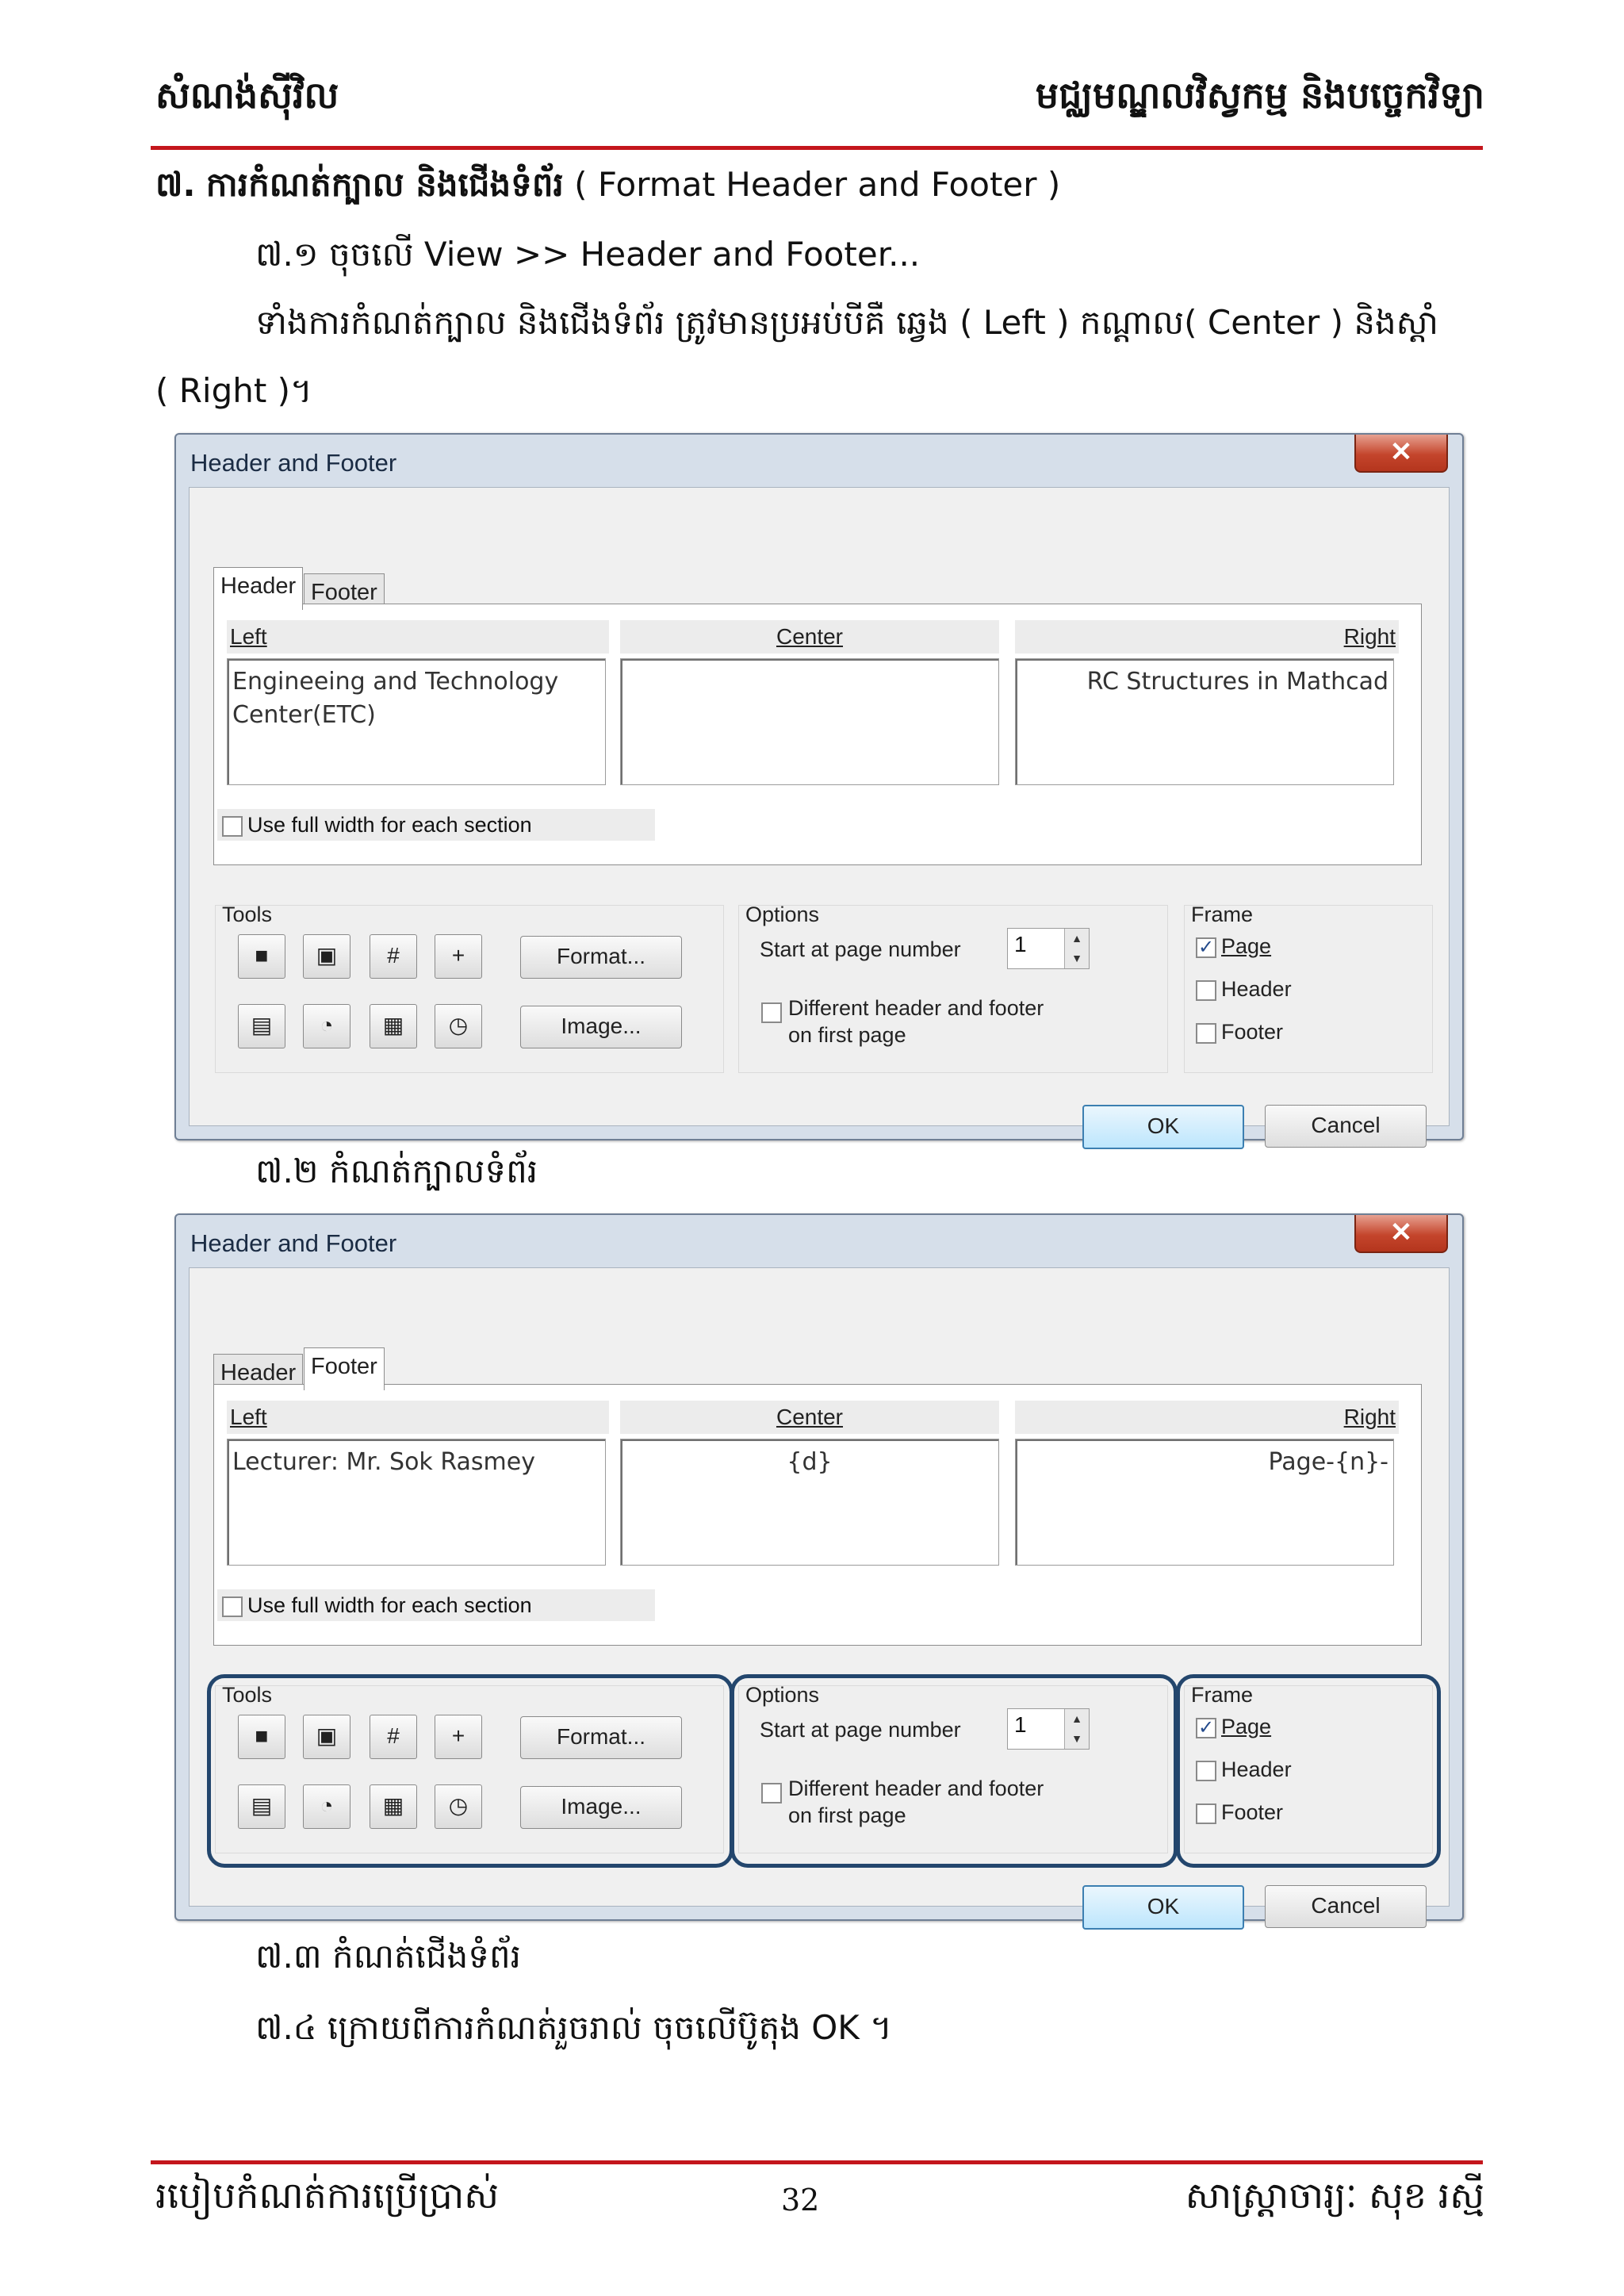  Describe the element at coordinates (1206, 990) in the screenshot. I see `frame-header-checkbox` at that location.